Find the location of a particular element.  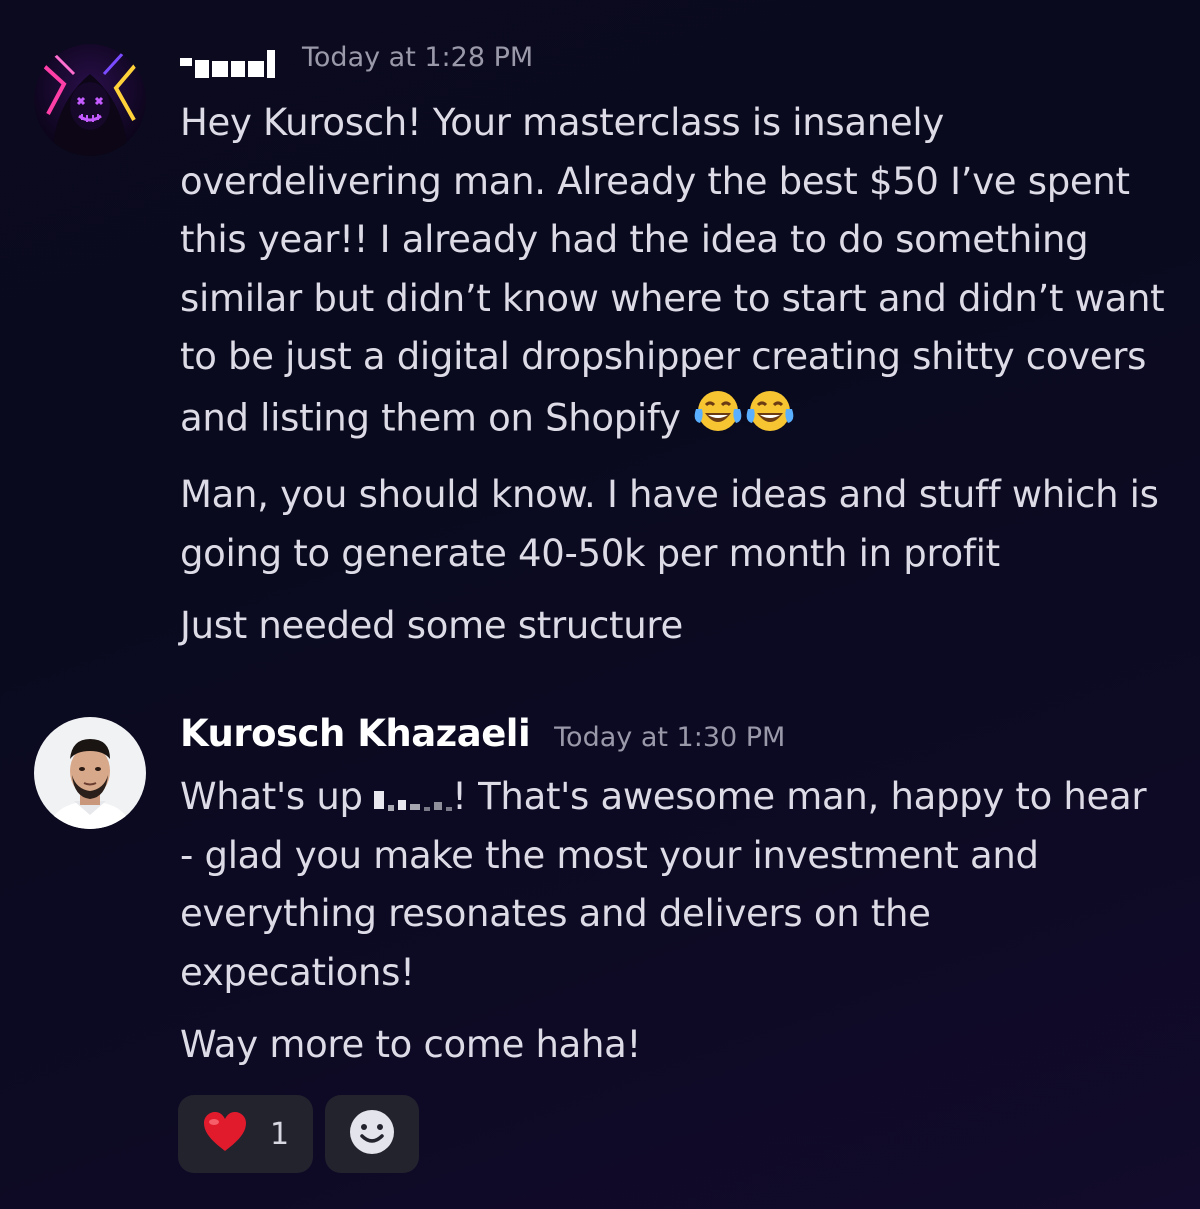

message-header-1: Today at 1:28 PM is located at coordinates (356, 65).